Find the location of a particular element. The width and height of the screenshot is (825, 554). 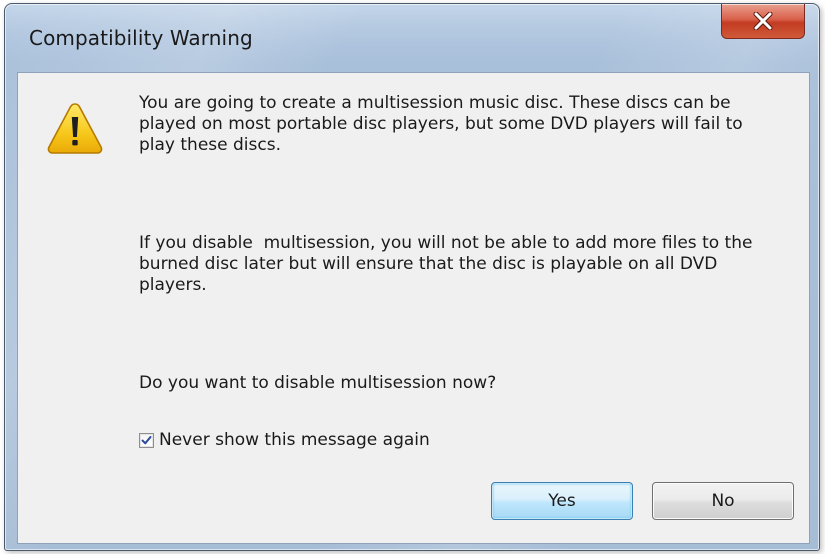

close-icon is located at coordinates (763, 21).